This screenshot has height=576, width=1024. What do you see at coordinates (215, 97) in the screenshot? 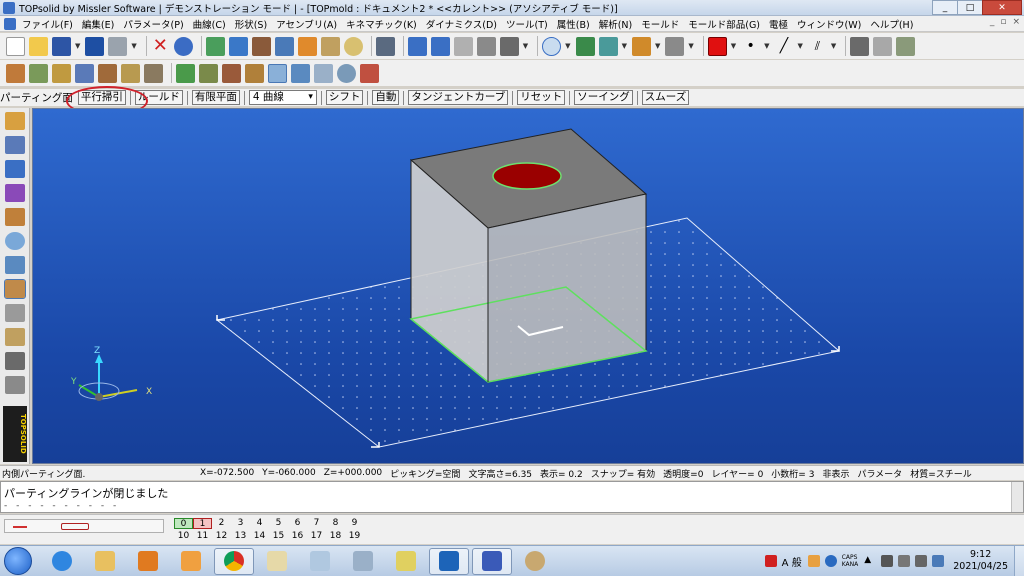
I see `finite-plane-button: 有限平面` at bounding box center [215, 97].